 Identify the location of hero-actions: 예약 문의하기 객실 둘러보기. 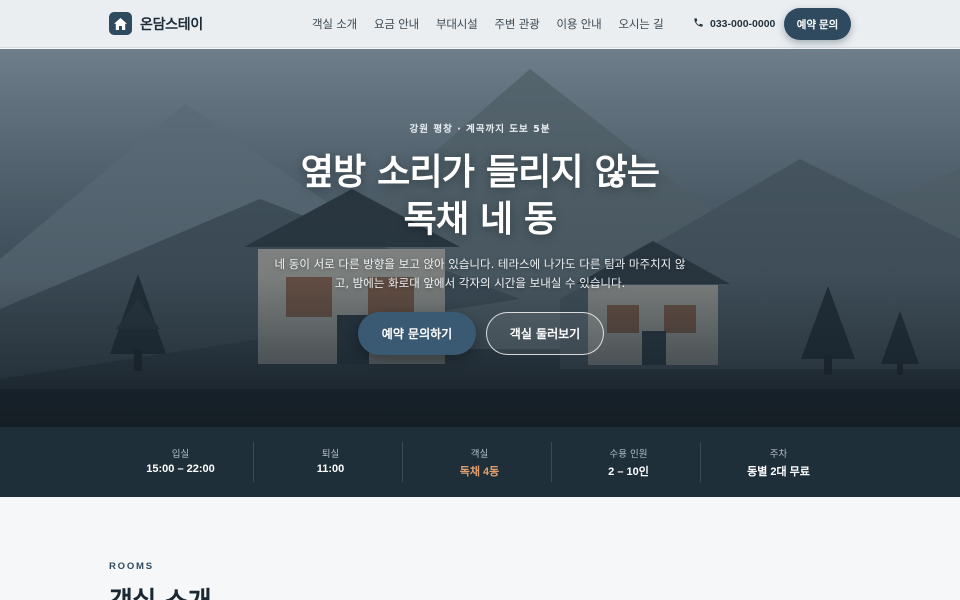
(481, 333).